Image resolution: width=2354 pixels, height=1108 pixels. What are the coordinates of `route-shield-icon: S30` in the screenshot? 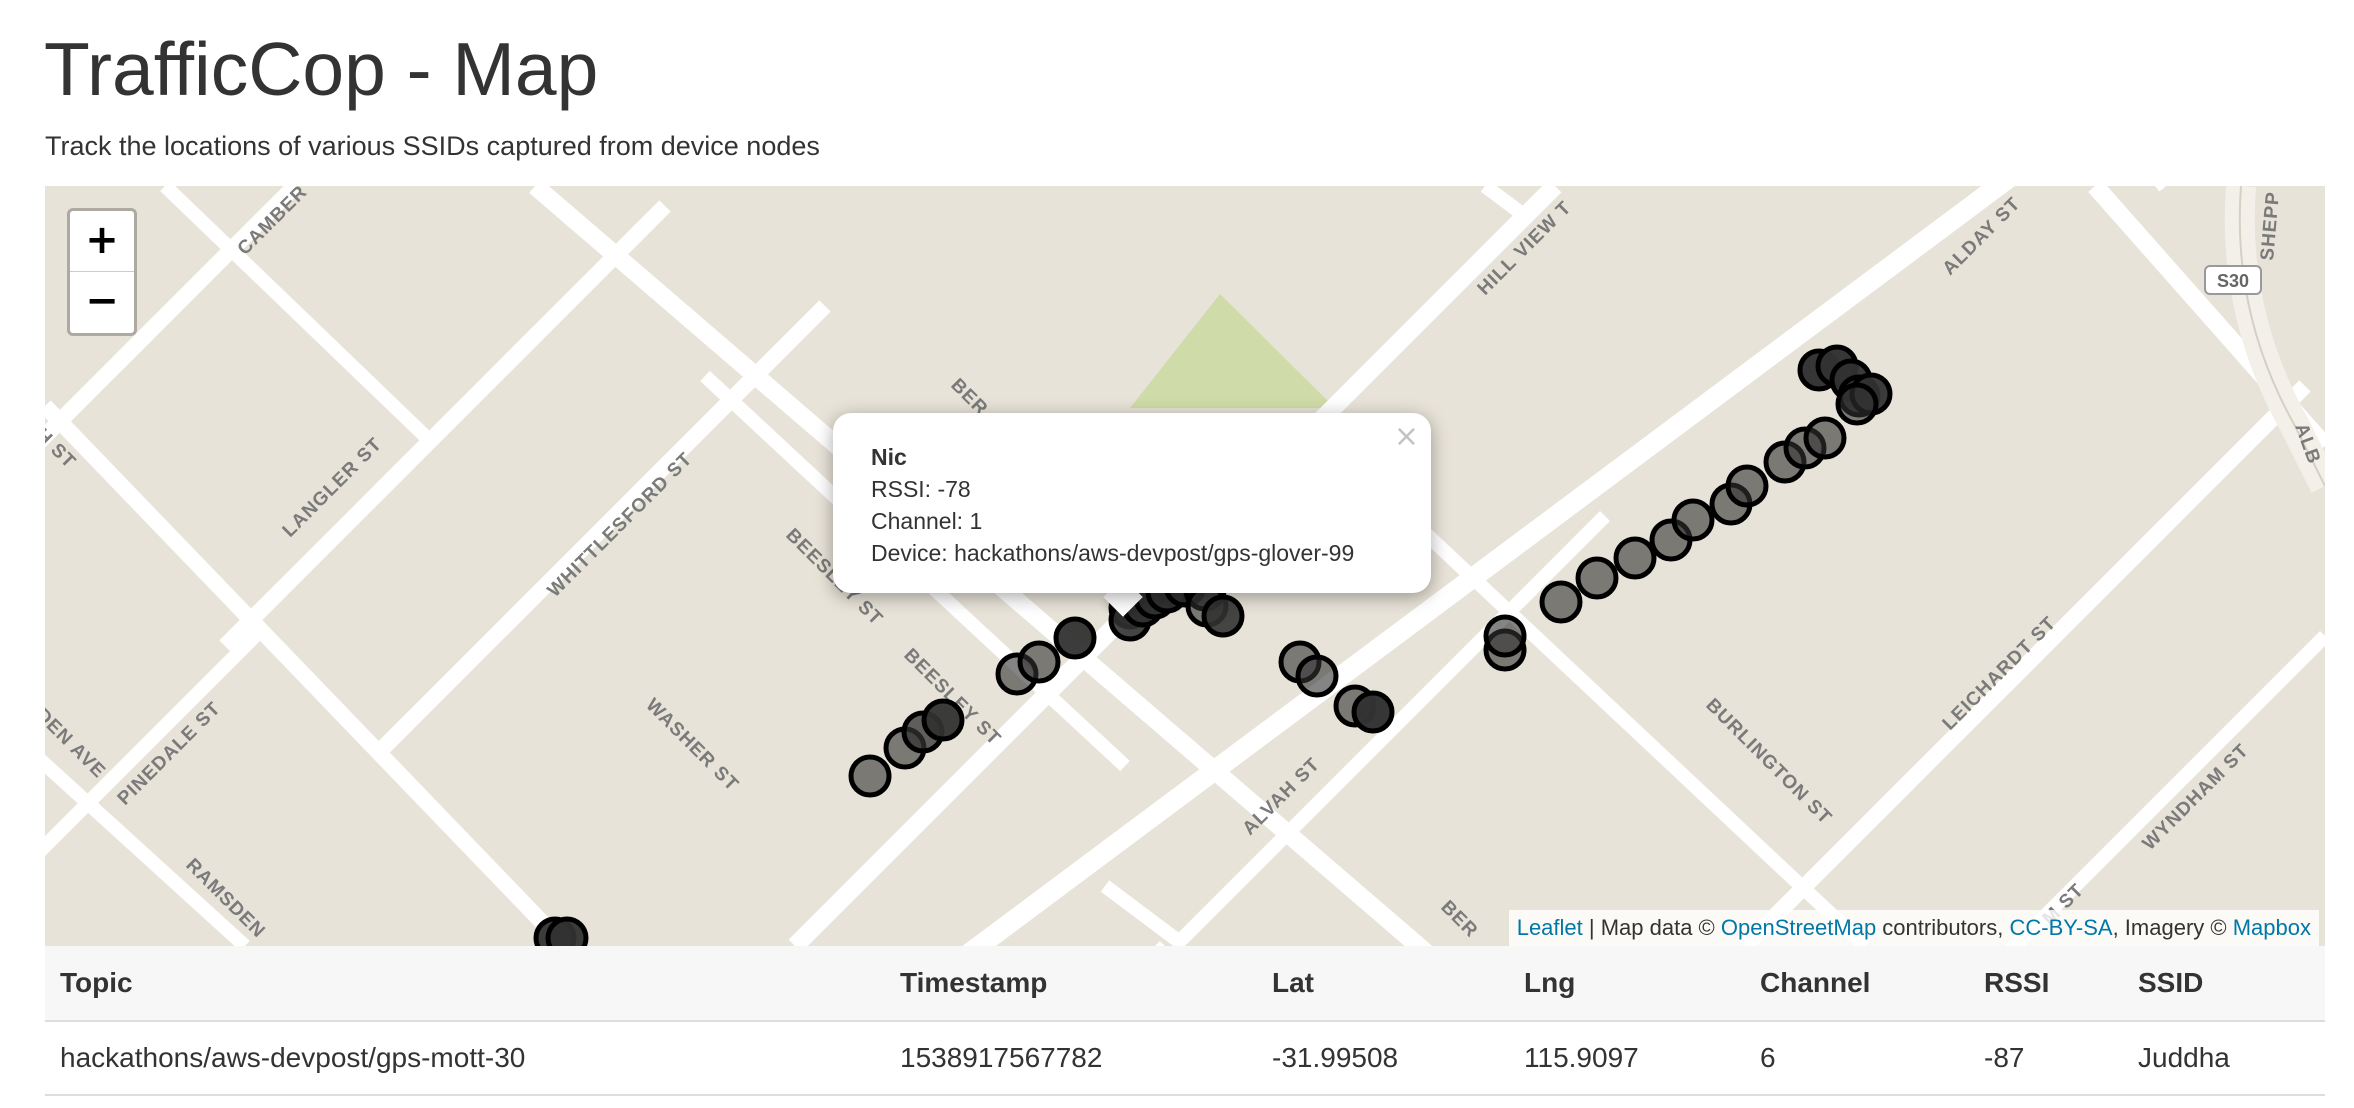 It's located at (2233, 280).